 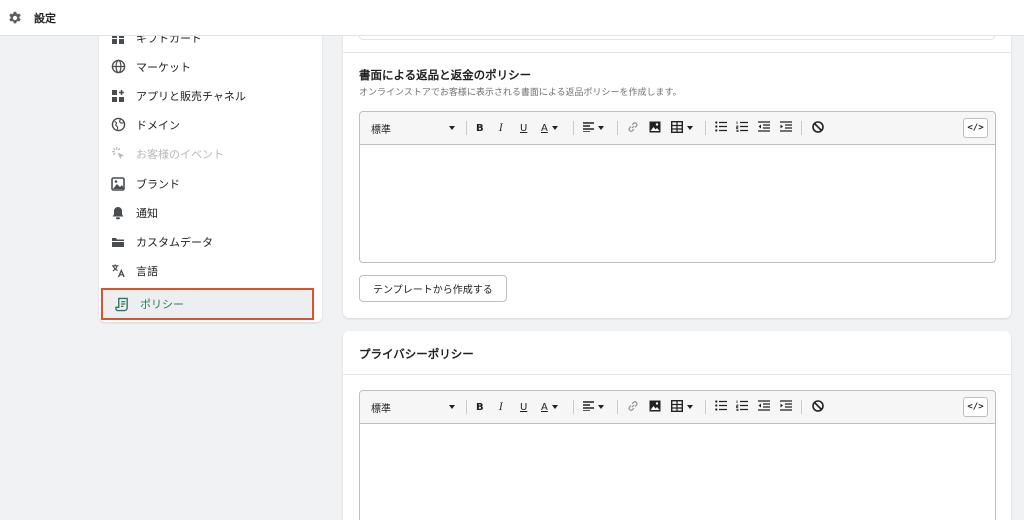 I want to click on page-title: 設定, so click(x=45, y=18).